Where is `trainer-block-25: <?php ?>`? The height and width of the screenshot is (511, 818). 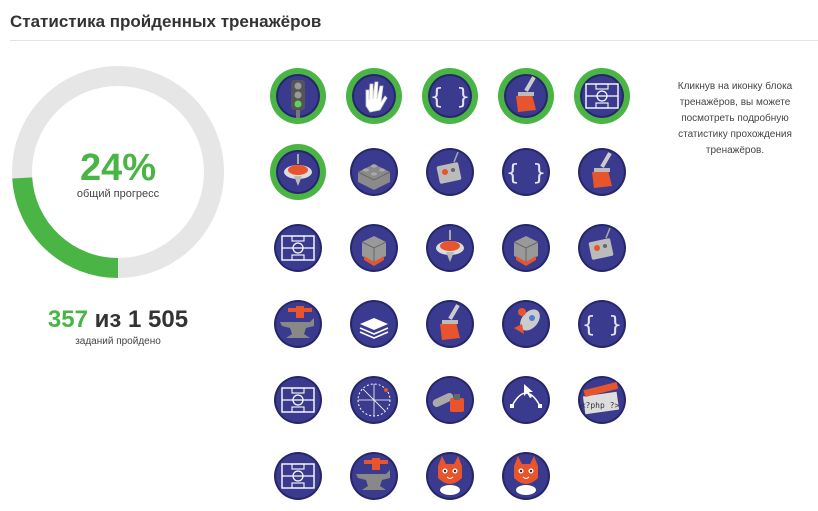 trainer-block-25: <?php ?> is located at coordinates (602, 400).